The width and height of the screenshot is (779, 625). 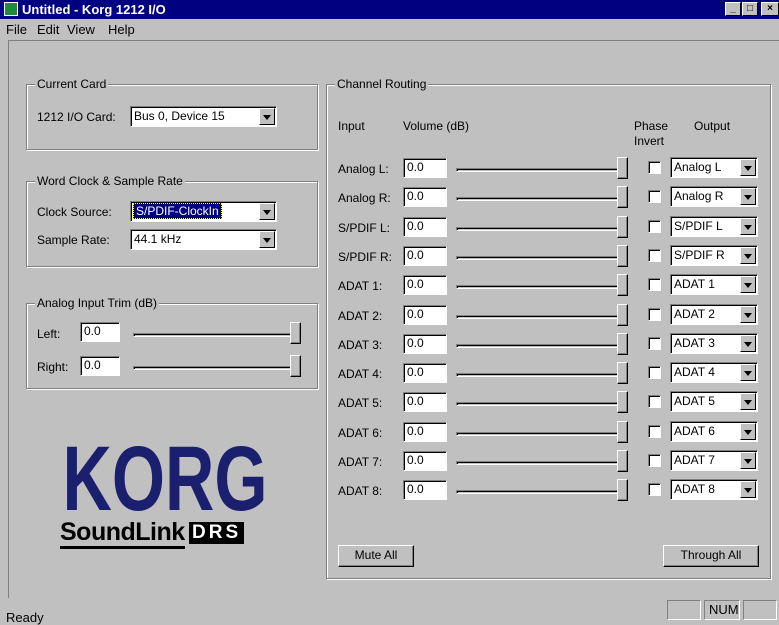 What do you see at coordinates (121, 29) in the screenshot?
I see `menu-help: Help` at bounding box center [121, 29].